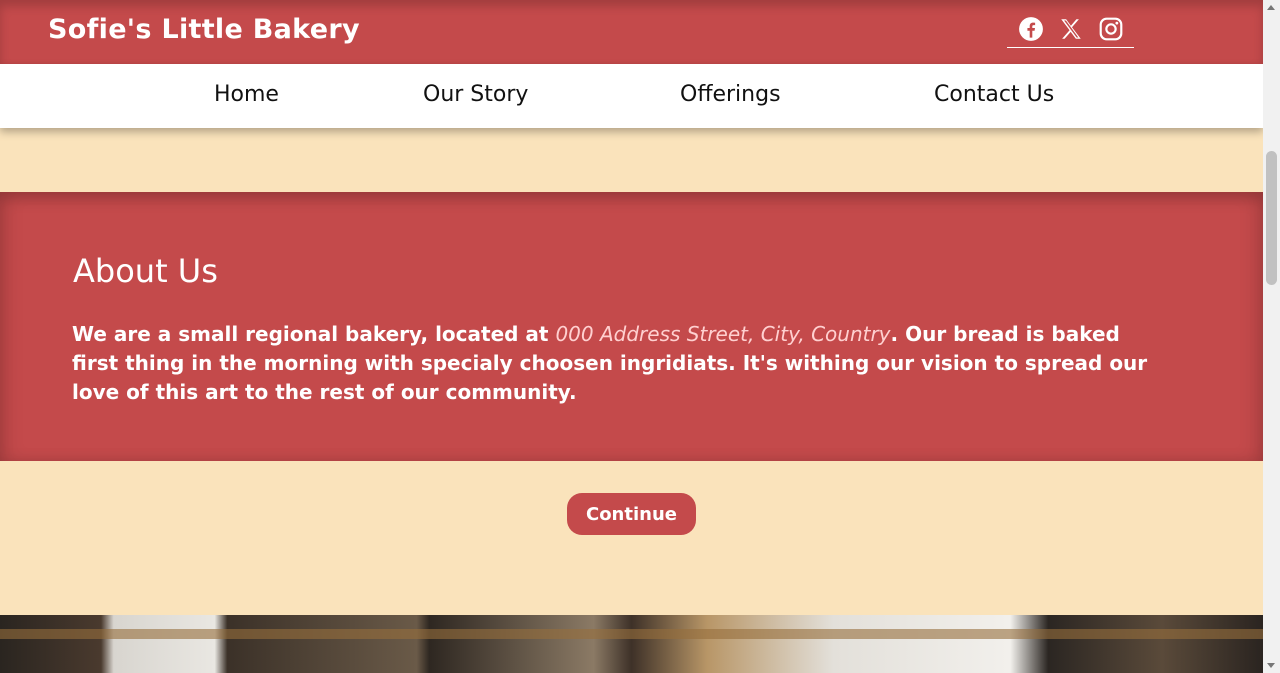 This screenshot has width=1280, height=673. Describe the element at coordinates (631, 96) in the screenshot. I see `main-nav: Home Our Story Offerings Contact Us` at that location.